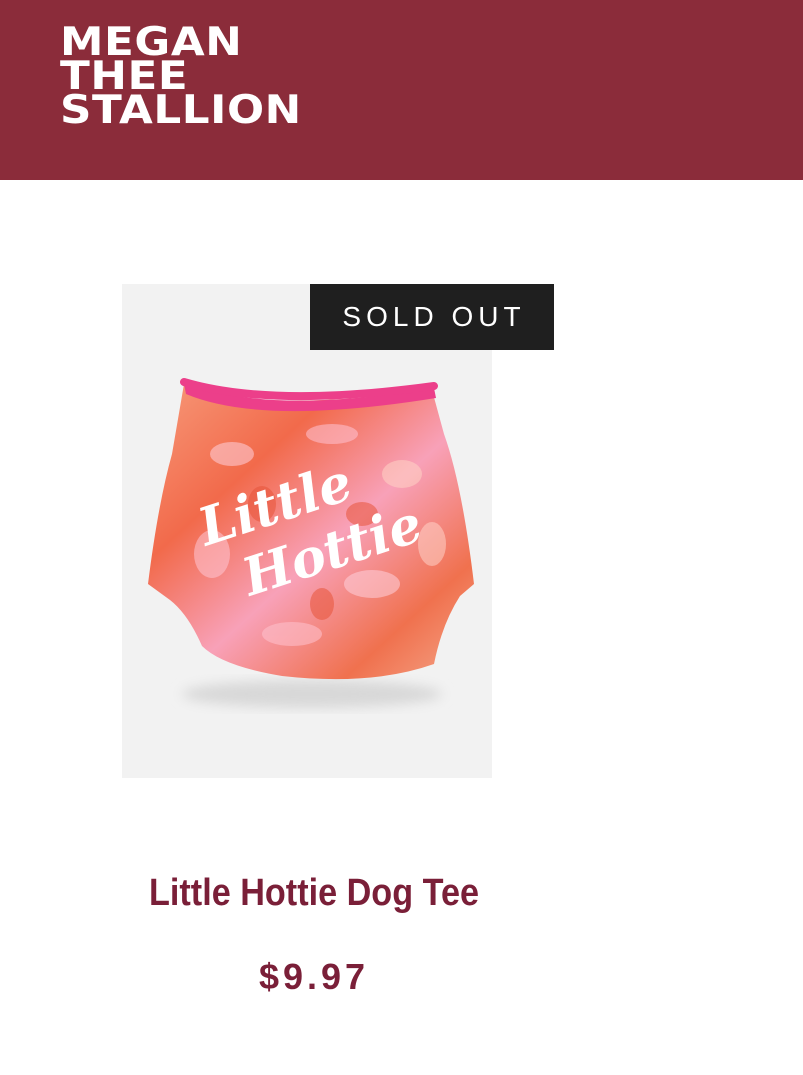 The height and width of the screenshot is (1075, 803). Describe the element at coordinates (313, 893) in the screenshot. I see `product-title: Little Hottie Dog Tee` at that location.